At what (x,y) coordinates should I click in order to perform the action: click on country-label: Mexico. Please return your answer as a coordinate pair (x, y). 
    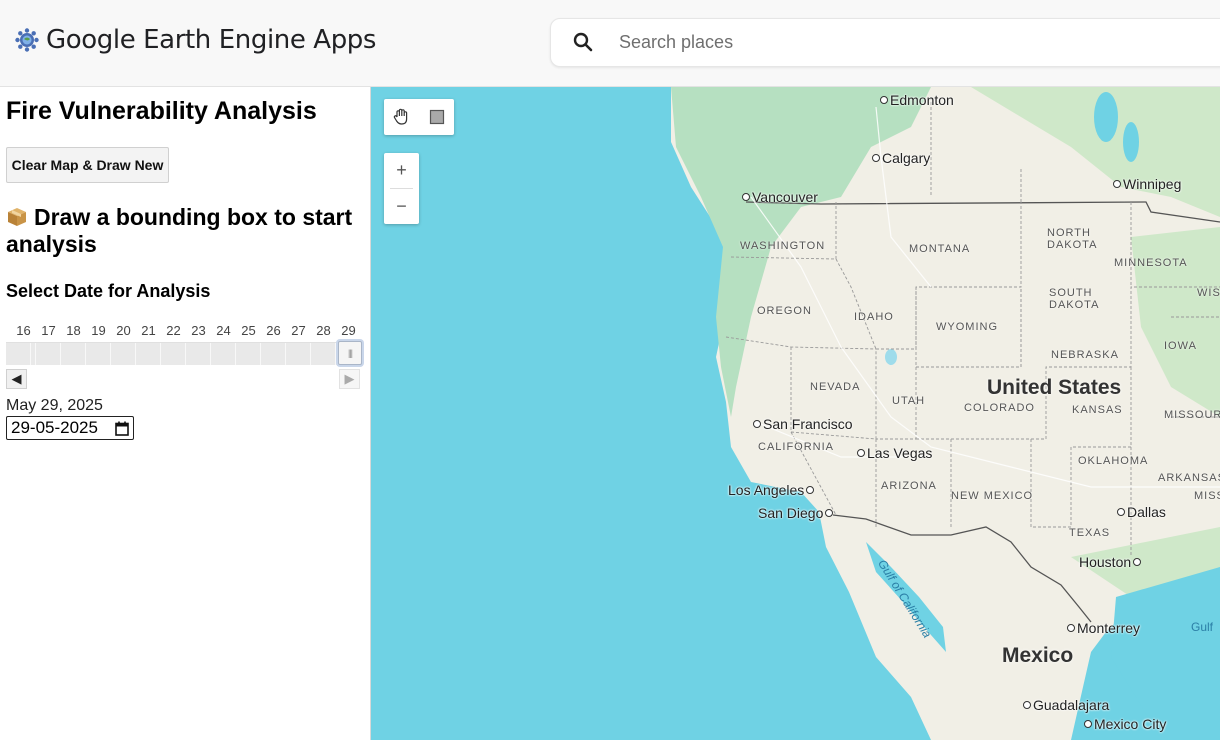
    Looking at the image, I should click on (1038, 655).